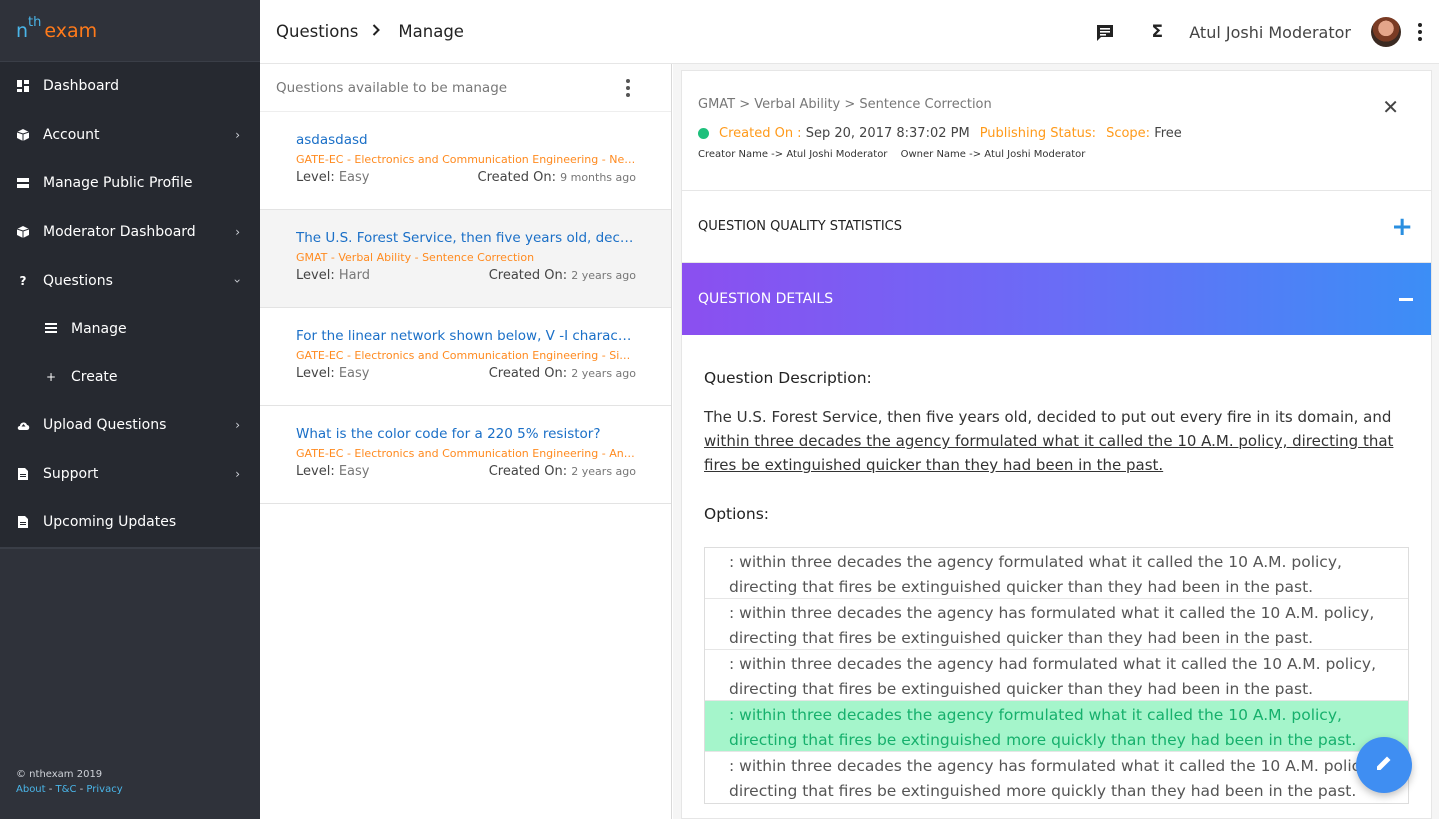 Image resolution: width=1439 pixels, height=819 pixels. Describe the element at coordinates (354, 275) in the screenshot. I see `level-value: Hard` at that location.